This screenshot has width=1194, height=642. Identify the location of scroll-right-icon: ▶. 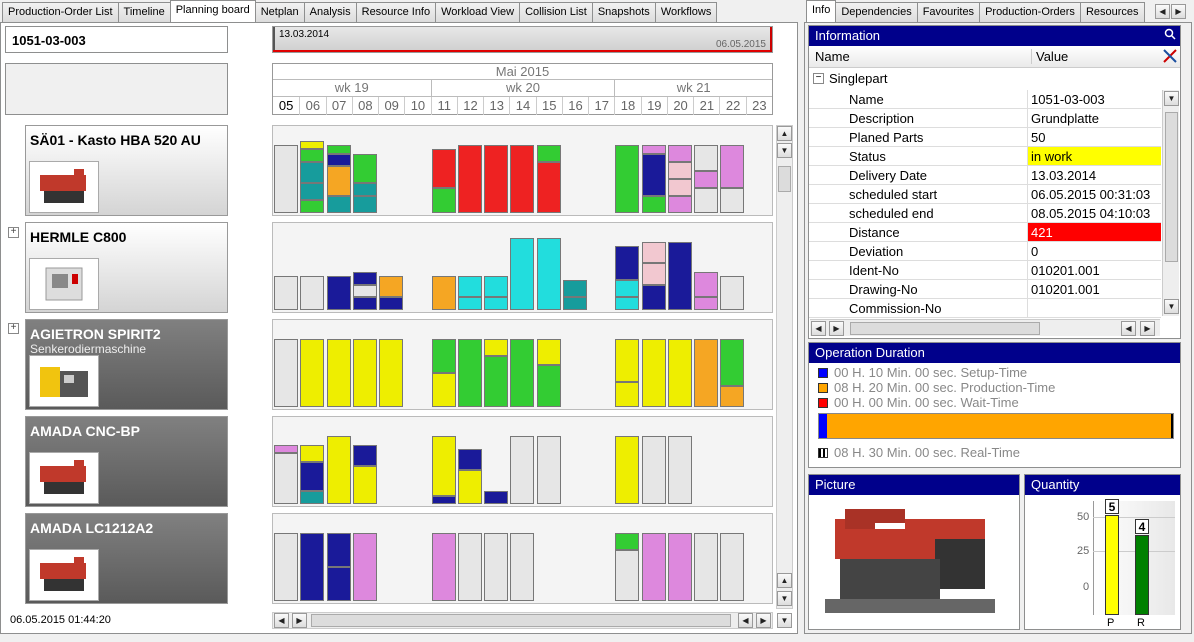
(1147, 328).